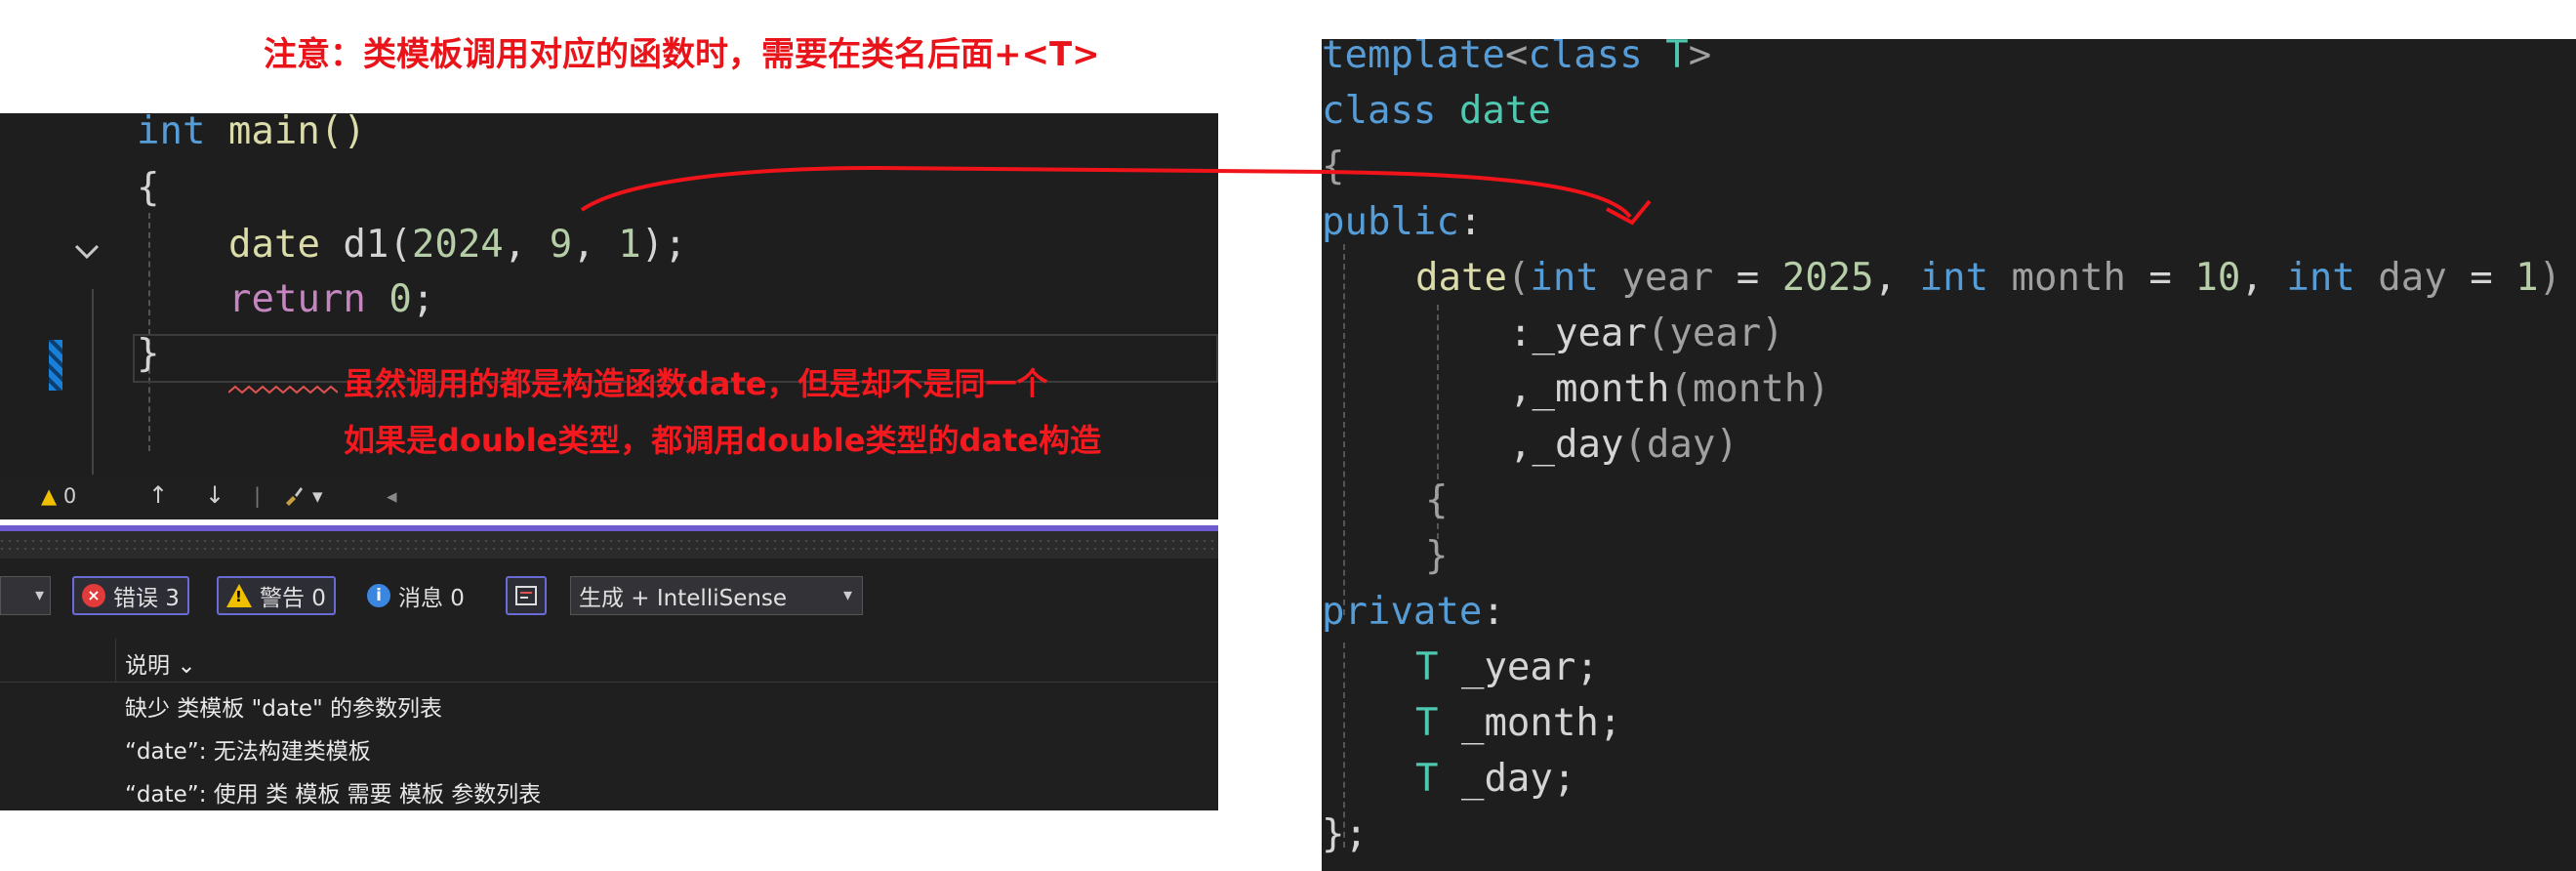 This screenshot has width=2576, height=871. What do you see at coordinates (723, 440) in the screenshot?
I see `annotation-line-2: 如果是double类型，都调用double类型的date构造` at bounding box center [723, 440].